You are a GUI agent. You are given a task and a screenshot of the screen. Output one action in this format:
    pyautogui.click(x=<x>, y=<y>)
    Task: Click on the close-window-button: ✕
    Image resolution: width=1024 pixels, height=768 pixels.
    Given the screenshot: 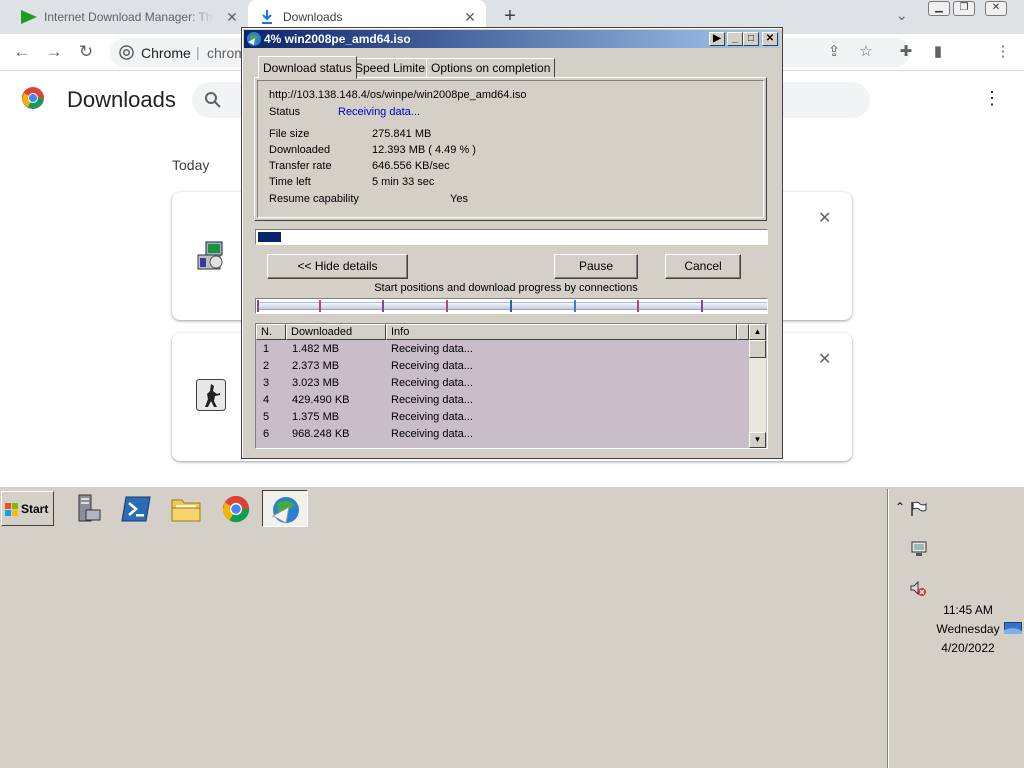 What is the action you would take?
    pyautogui.click(x=996, y=8)
    